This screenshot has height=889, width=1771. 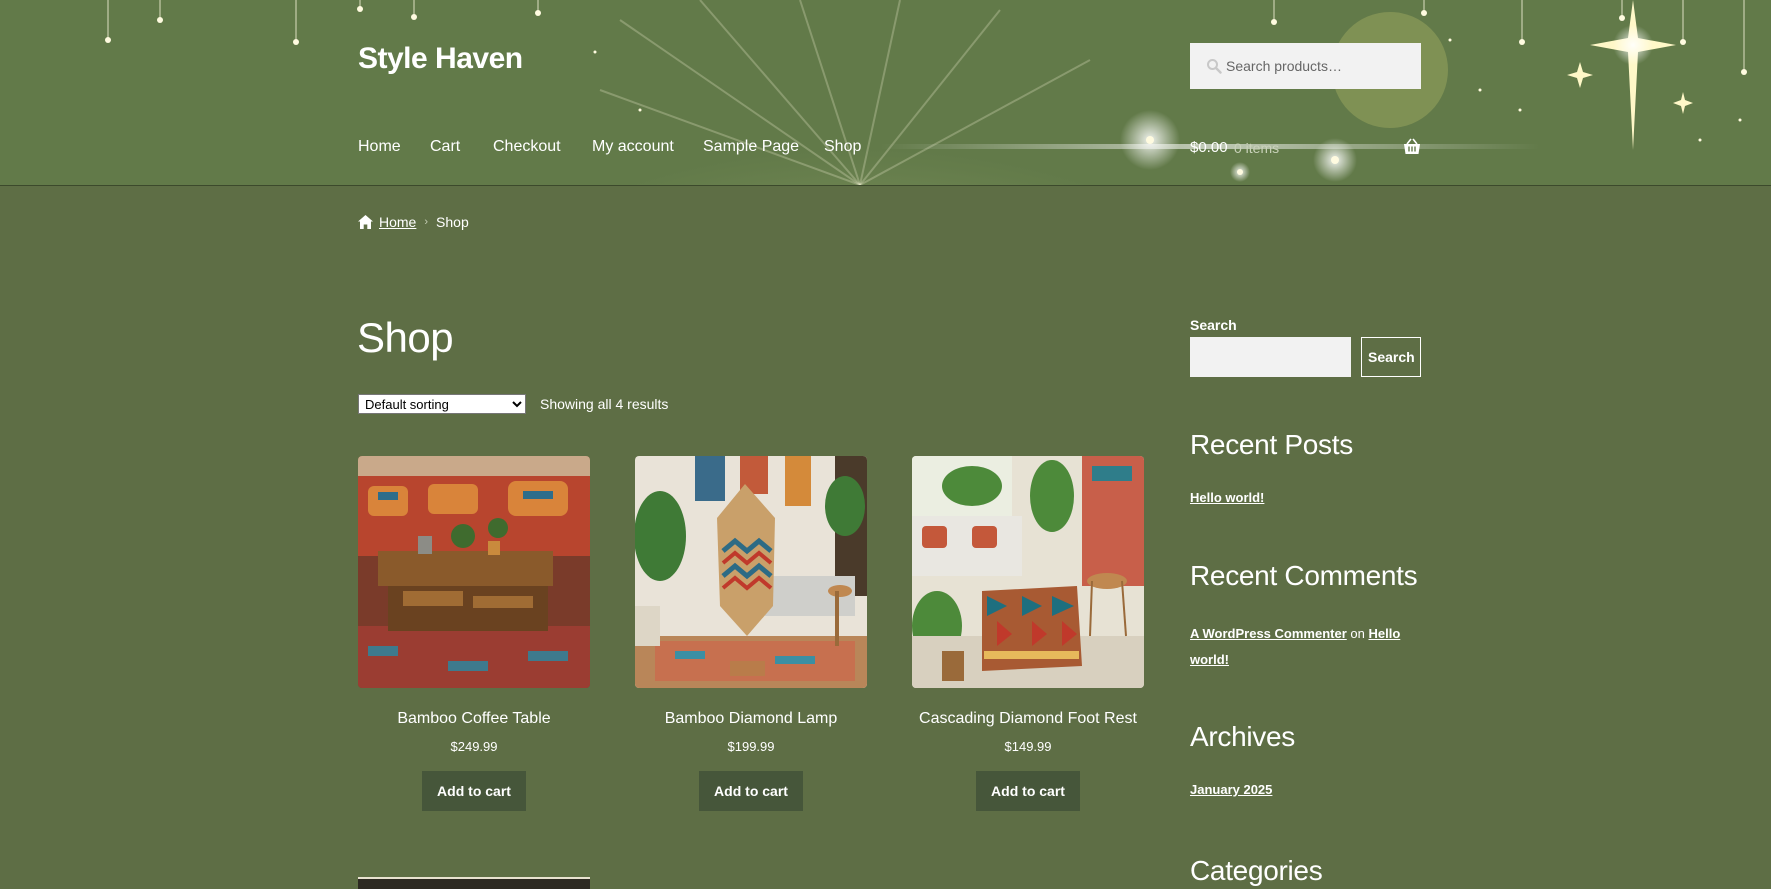 I want to click on product-search-box, so click(x=1305, y=66).